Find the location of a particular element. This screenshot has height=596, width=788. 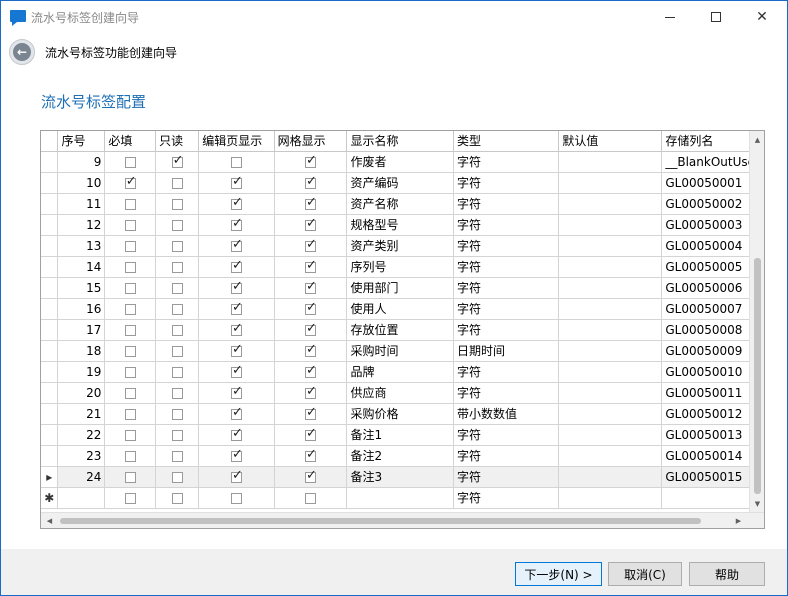

table-row: 17存放位置字符GL00050008 is located at coordinates (402, 330).